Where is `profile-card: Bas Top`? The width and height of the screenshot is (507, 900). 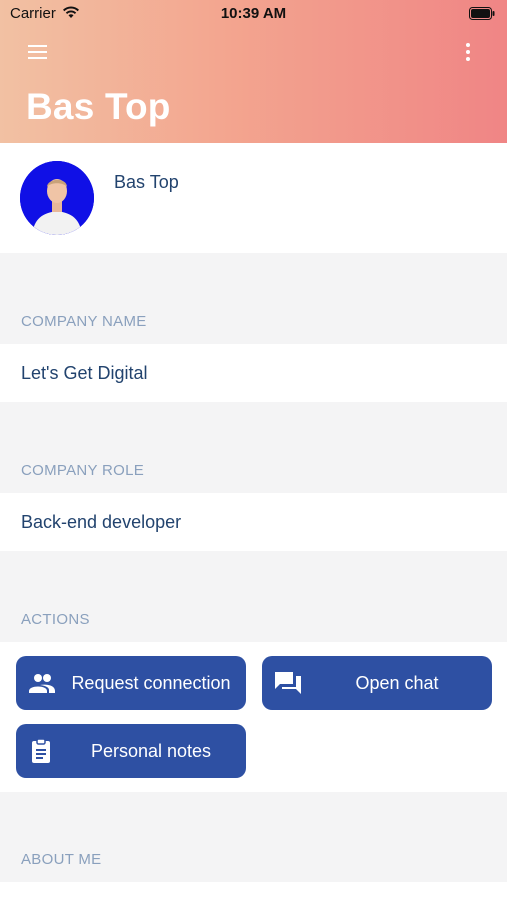 profile-card: Bas Top is located at coordinates (253, 198).